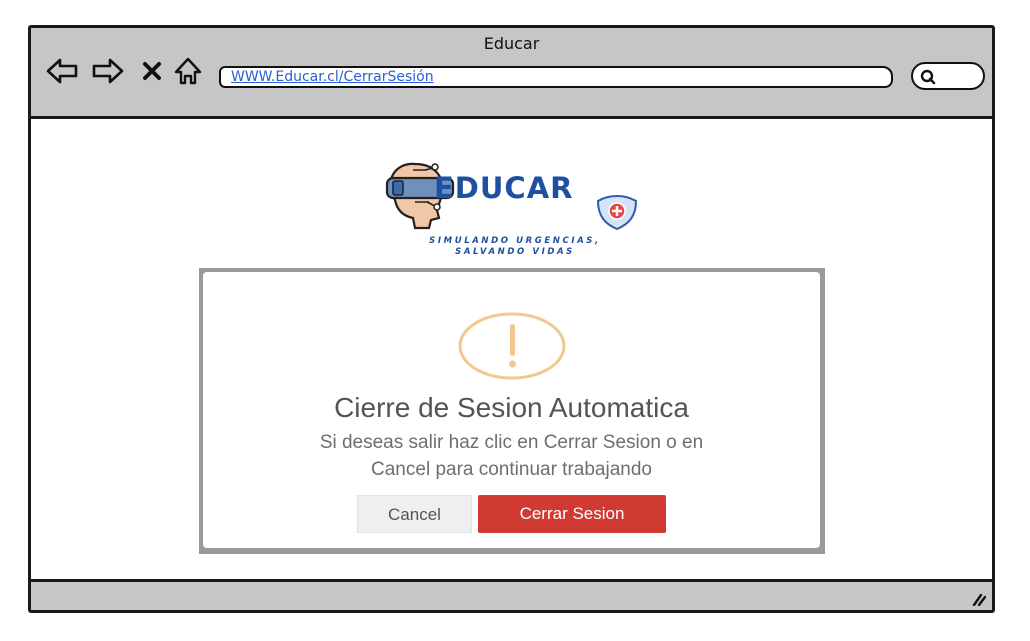  I want to click on status-bar, so click(511, 594).